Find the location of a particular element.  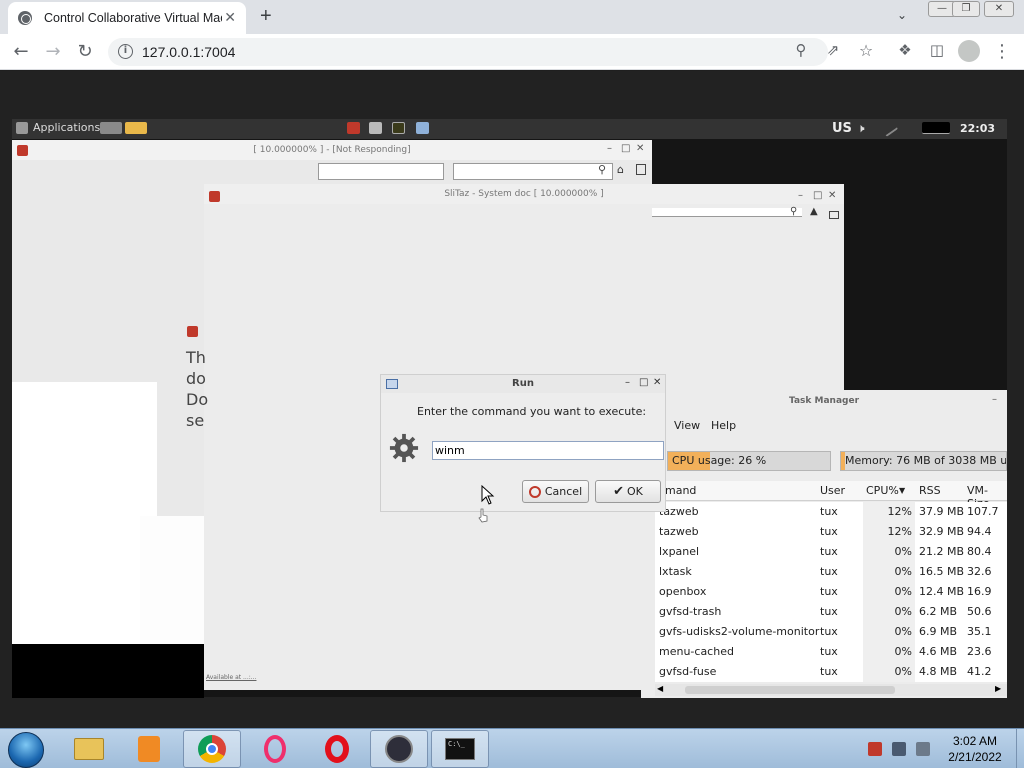

horizontal-scrollbar: ◀ ▶ is located at coordinates (831, 690).